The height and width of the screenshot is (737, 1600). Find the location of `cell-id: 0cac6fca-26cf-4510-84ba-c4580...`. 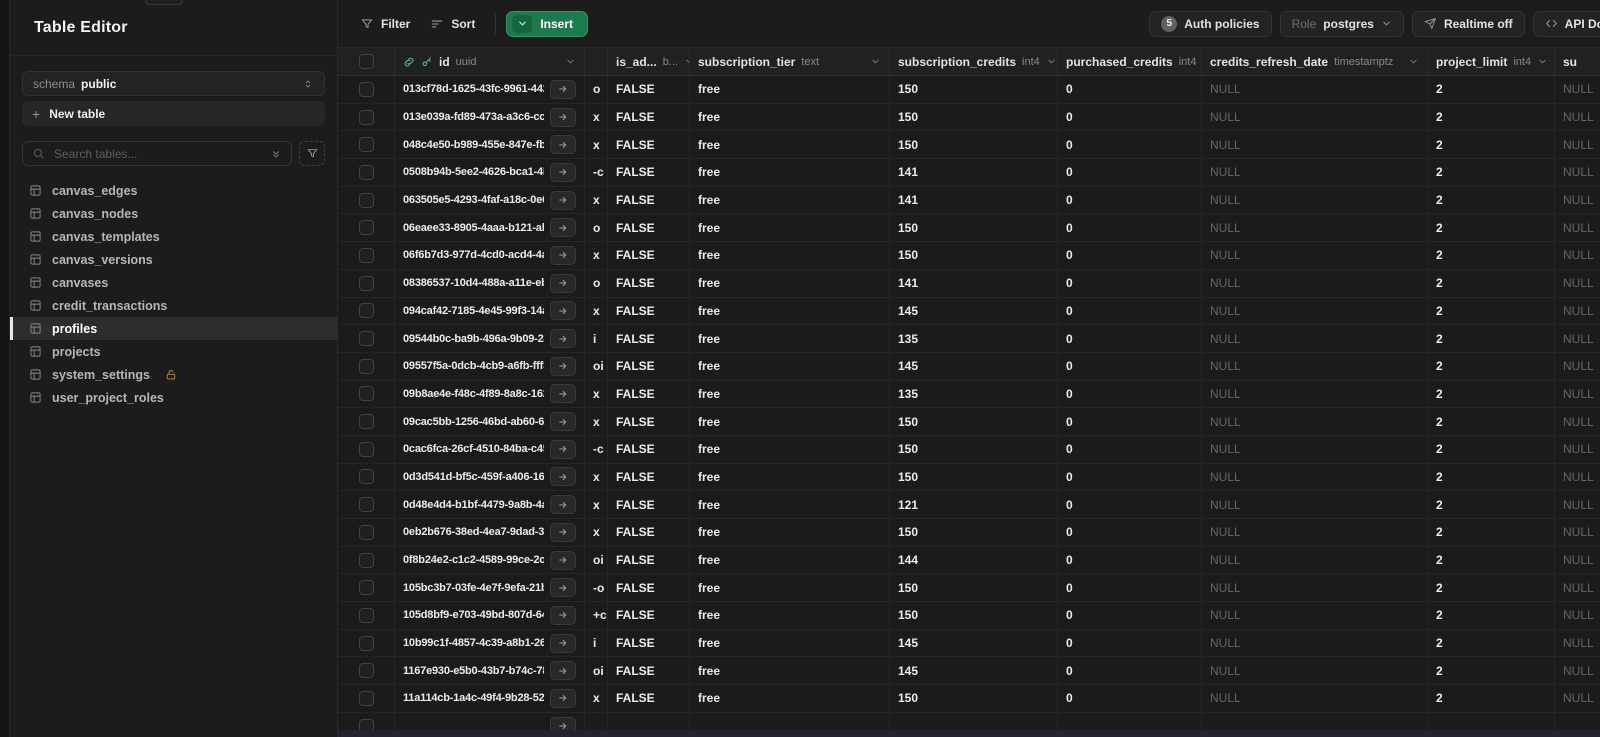

cell-id: 0cac6fca-26cf-4510-84ba-c4580... is located at coordinates (490, 449).